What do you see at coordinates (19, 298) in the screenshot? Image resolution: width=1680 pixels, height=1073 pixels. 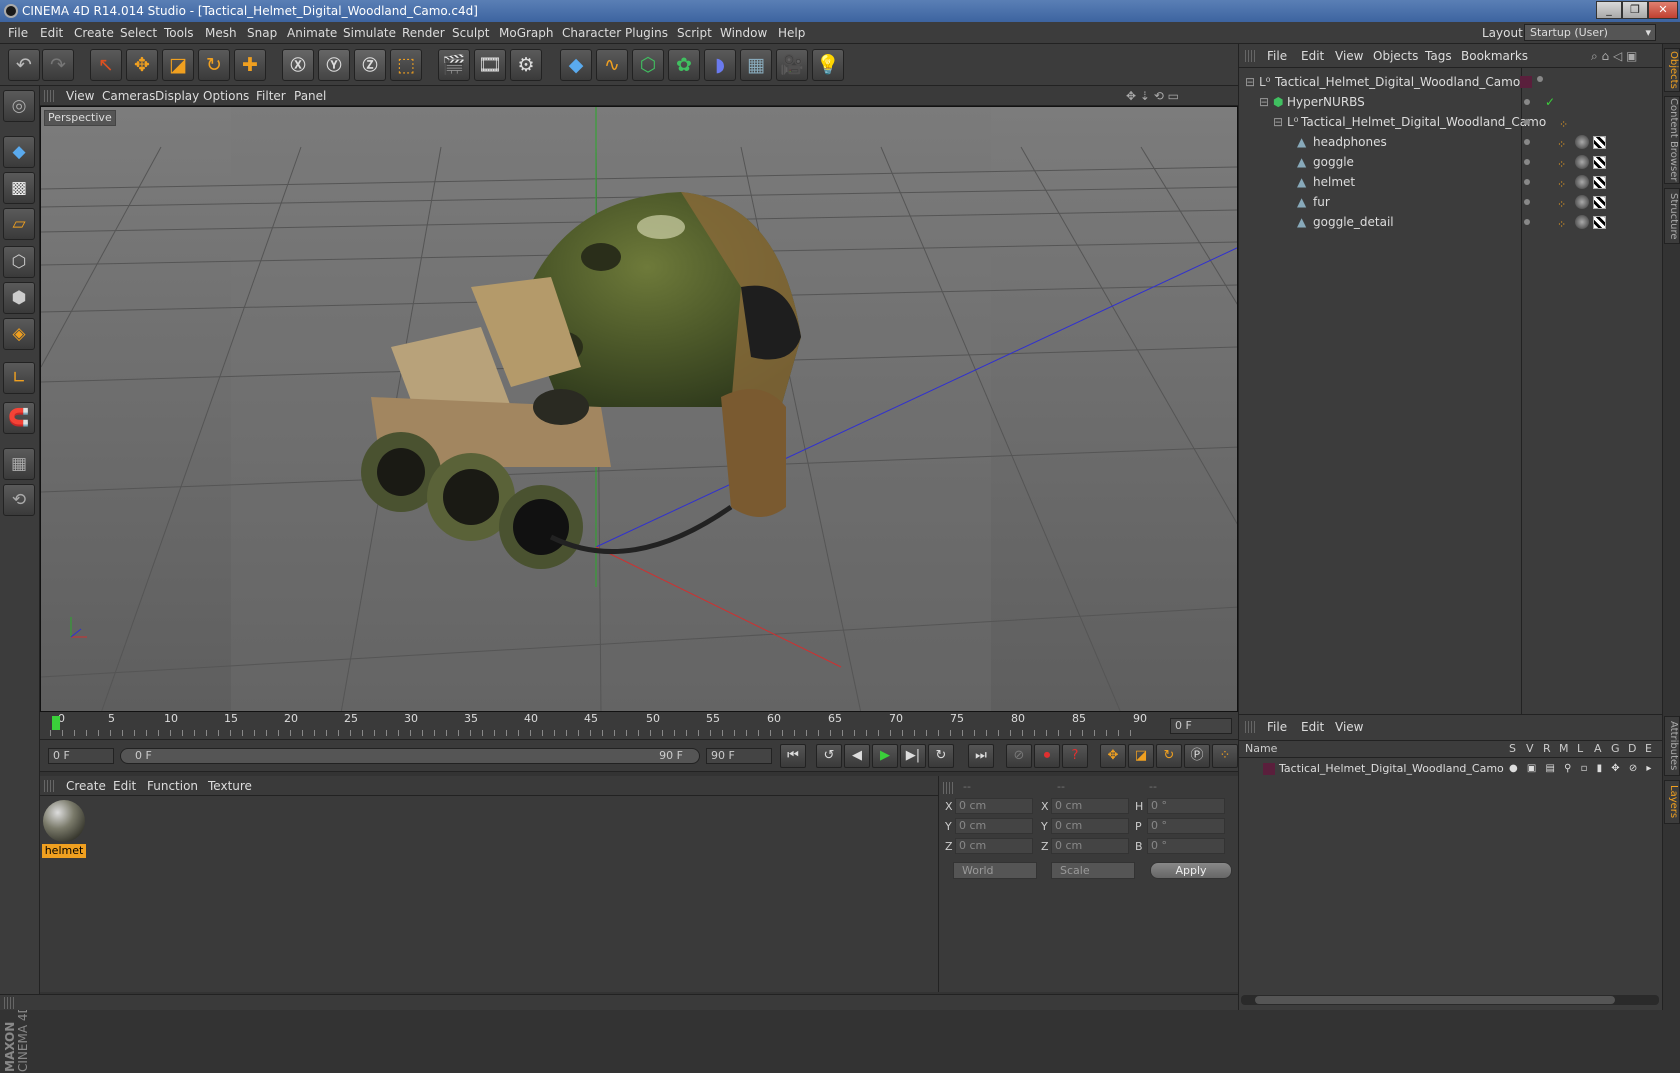 I see `edges-mode-button: ⬢` at bounding box center [19, 298].